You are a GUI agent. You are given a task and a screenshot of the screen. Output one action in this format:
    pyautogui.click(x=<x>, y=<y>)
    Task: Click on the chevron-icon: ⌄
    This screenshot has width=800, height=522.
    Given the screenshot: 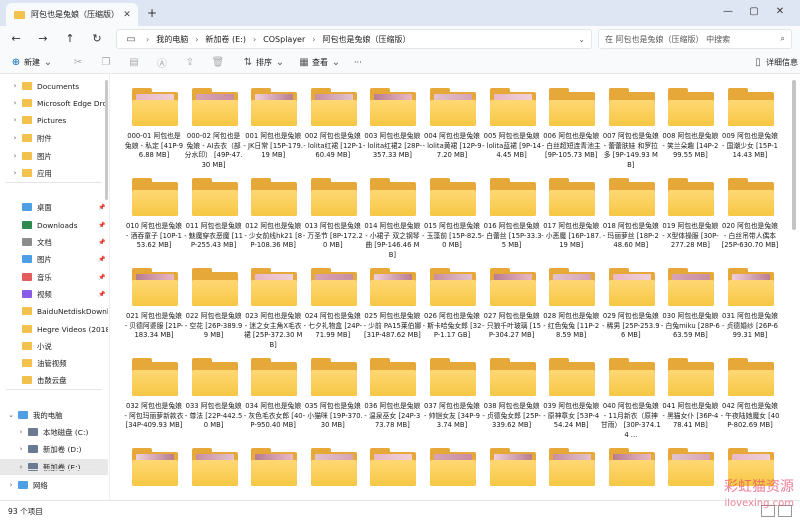 What is the action you would take?
    pyautogui.click(x=11, y=415)
    